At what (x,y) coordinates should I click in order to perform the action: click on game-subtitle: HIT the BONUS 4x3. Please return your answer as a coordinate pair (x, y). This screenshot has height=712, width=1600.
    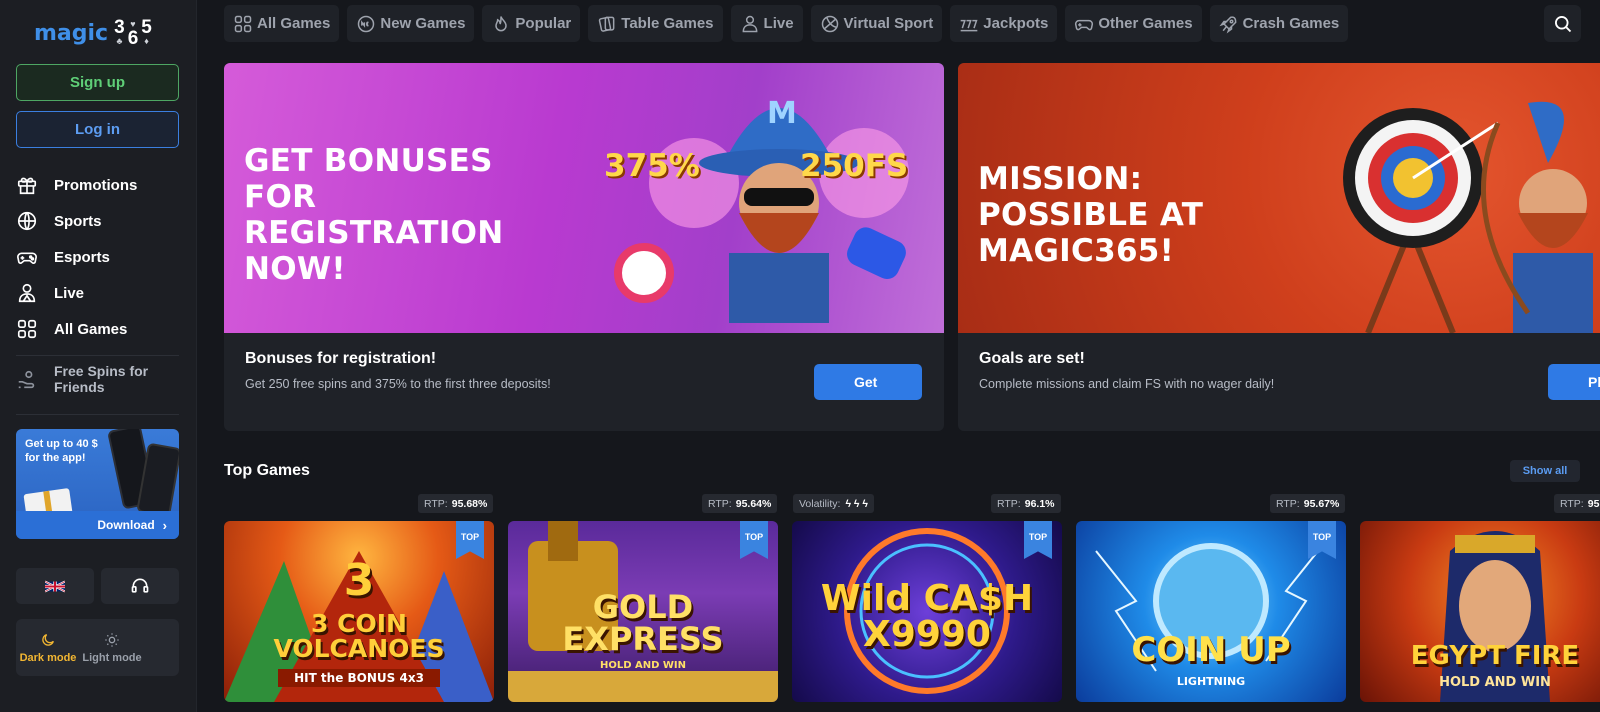
    Looking at the image, I should click on (359, 678).